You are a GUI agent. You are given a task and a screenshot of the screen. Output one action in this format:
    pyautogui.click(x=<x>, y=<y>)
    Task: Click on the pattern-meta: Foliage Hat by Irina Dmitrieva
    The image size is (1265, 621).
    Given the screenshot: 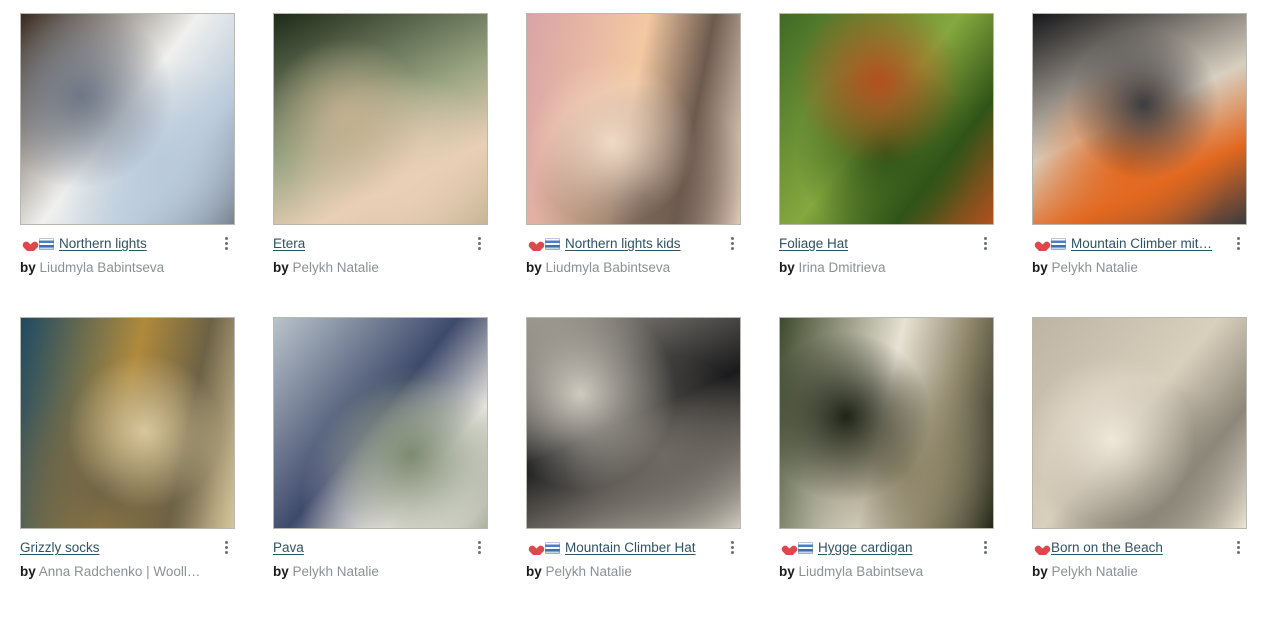 What is the action you would take?
    pyautogui.click(x=886, y=250)
    